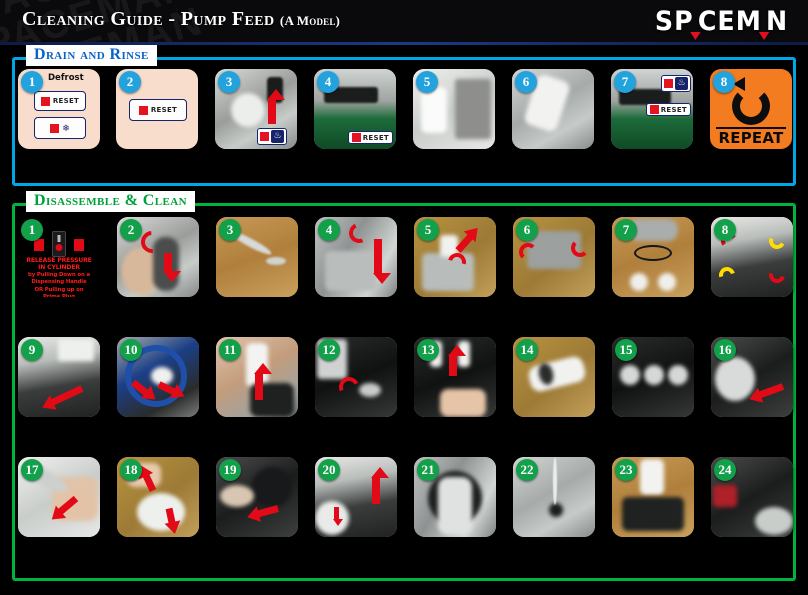  What do you see at coordinates (527, 470) in the screenshot?
I see `step-badge: 22` at bounding box center [527, 470].